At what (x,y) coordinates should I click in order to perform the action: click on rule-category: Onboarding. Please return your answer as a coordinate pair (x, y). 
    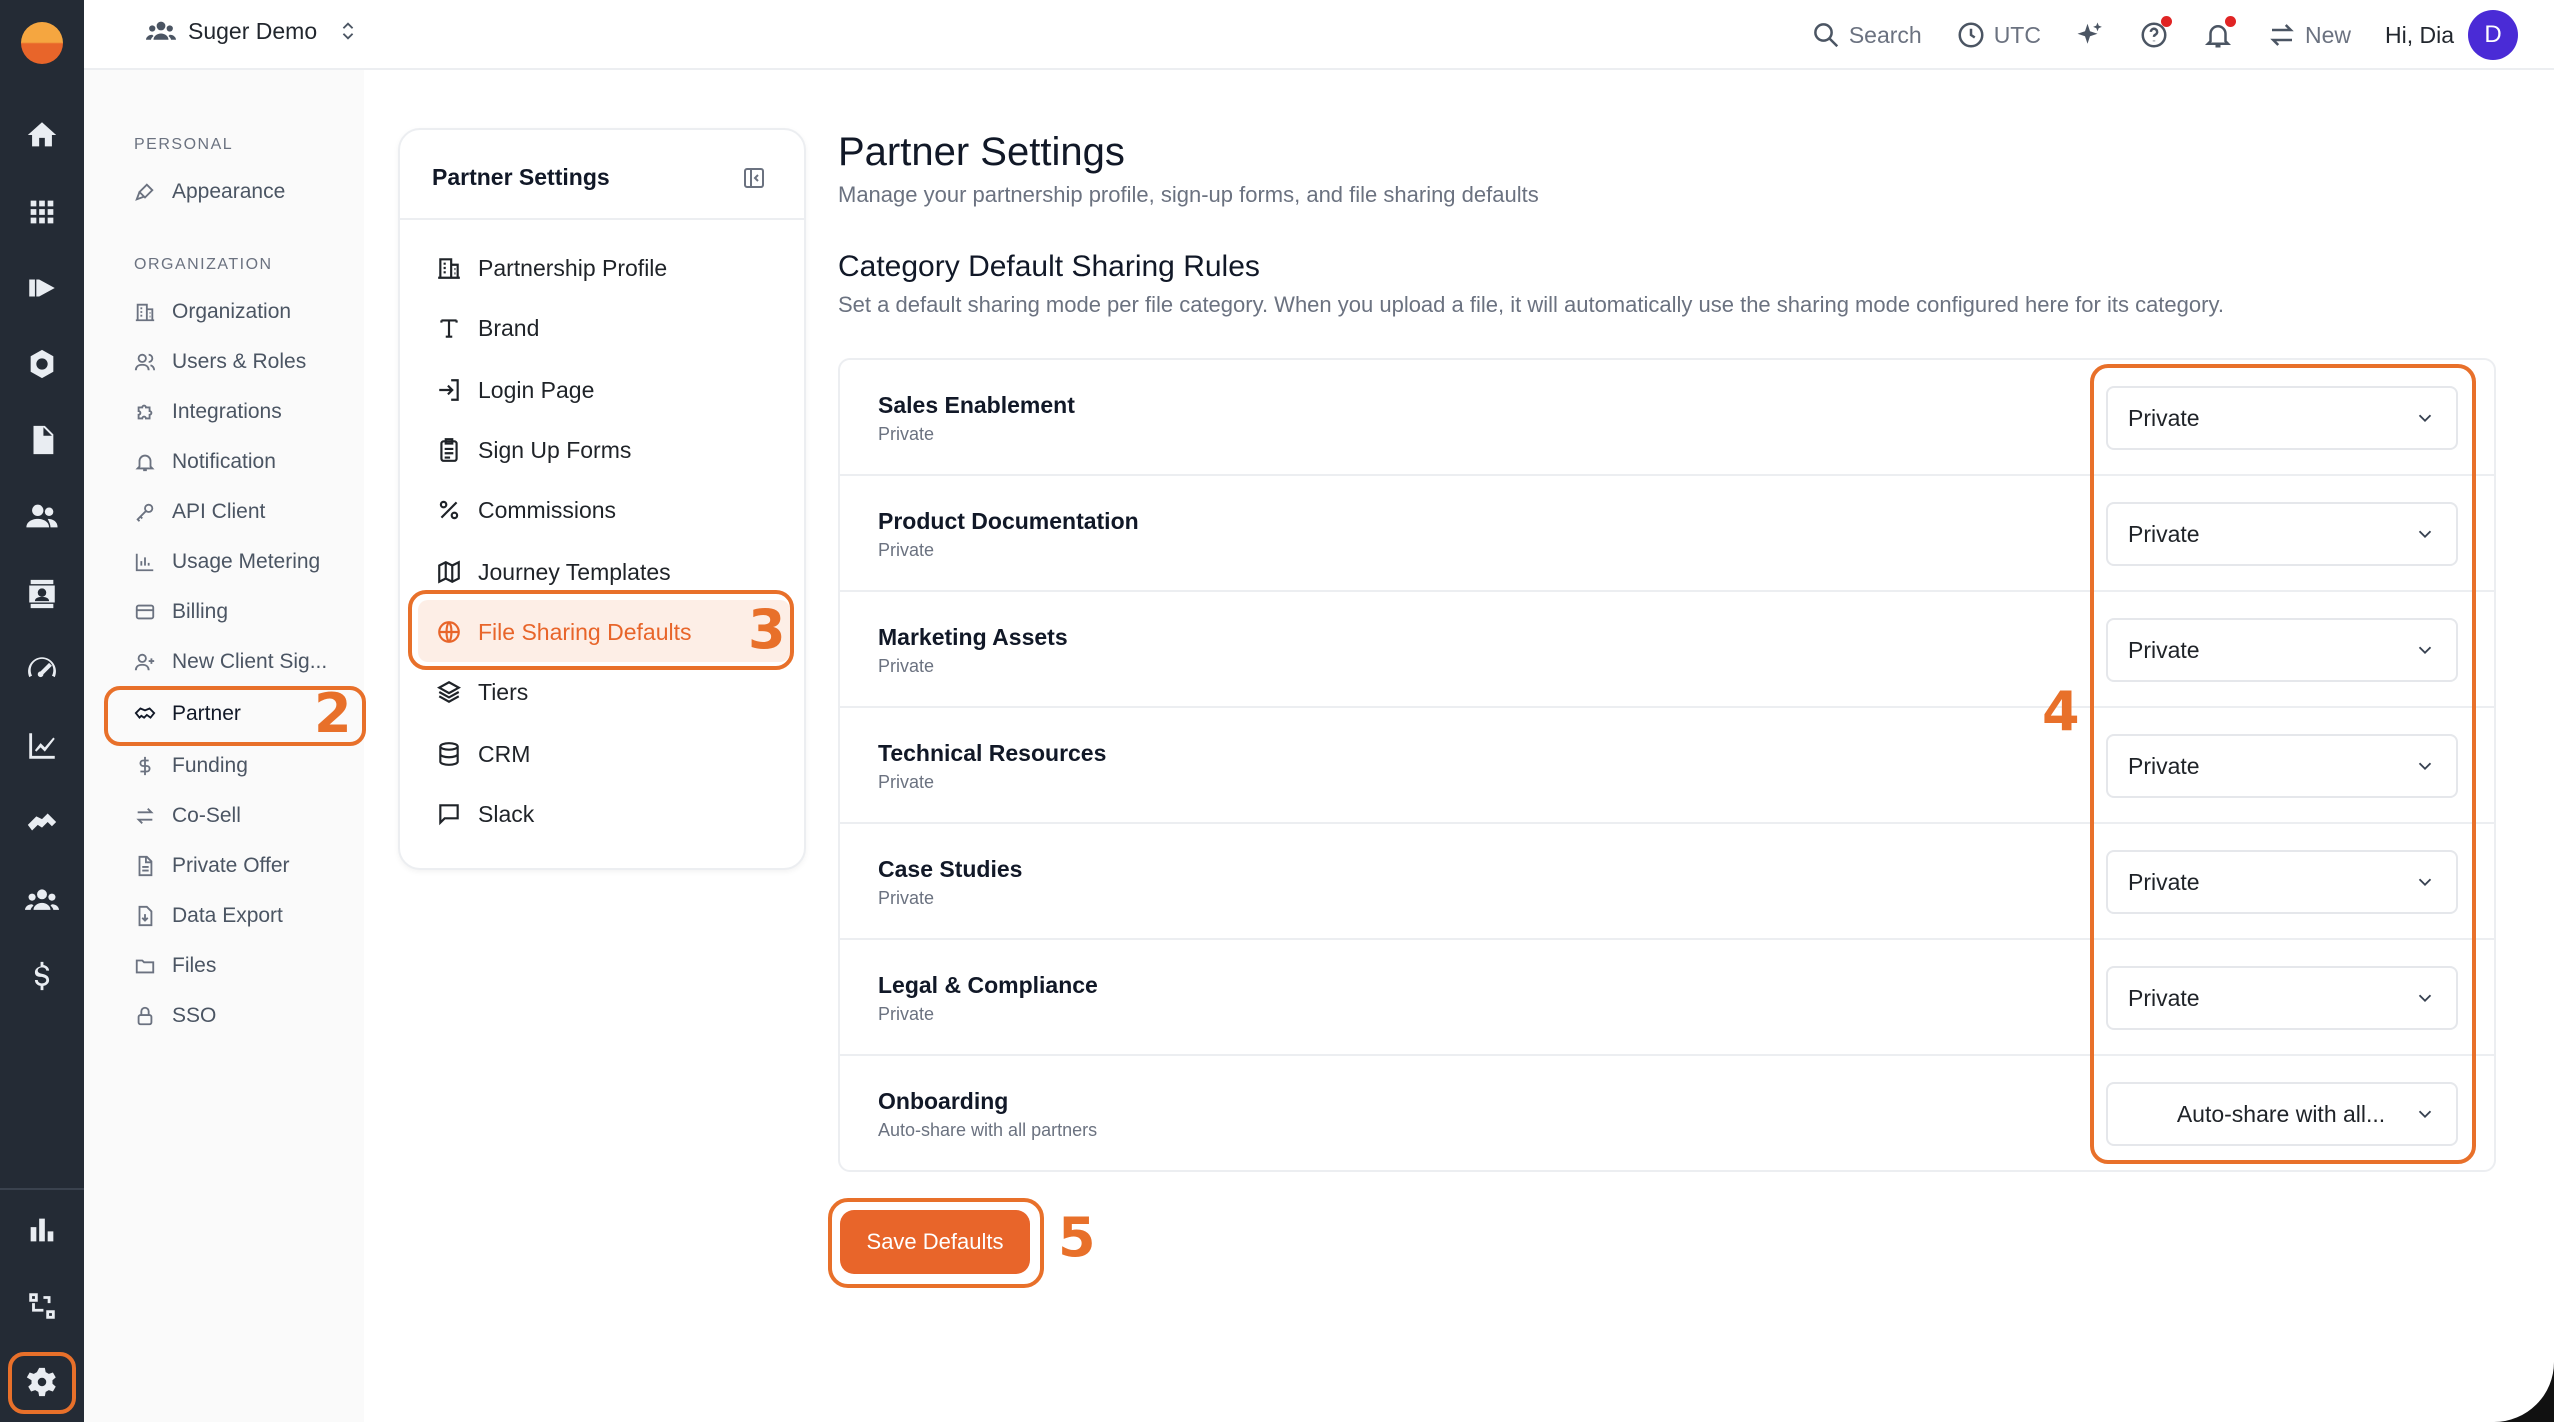
    Looking at the image, I should click on (943, 1101).